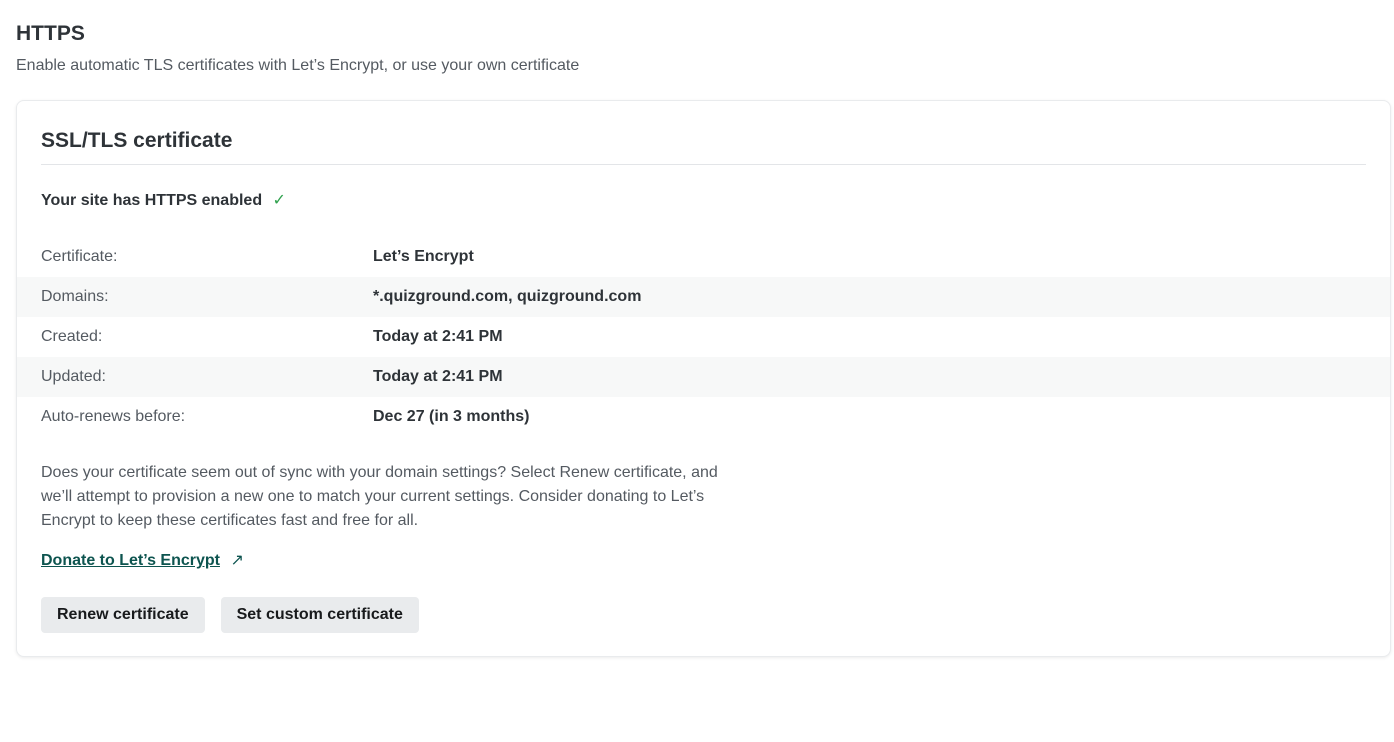  What do you see at coordinates (507, 296) in the screenshot?
I see `detail-value: *.quizground.com, quizground.com` at bounding box center [507, 296].